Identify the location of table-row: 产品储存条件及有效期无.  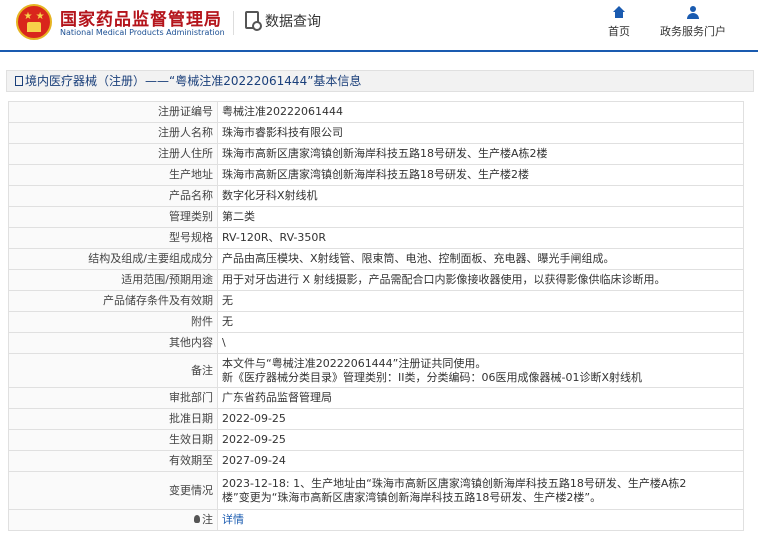
(376, 301).